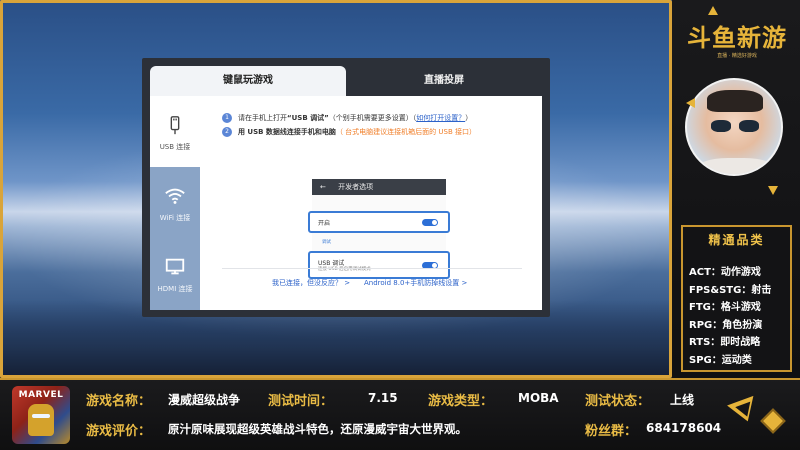 The width and height of the screenshot is (800, 450). What do you see at coordinates (323, 187) in the screenshot?
I see `back-arrow-icon: ←` at bounding box center [323, 187].